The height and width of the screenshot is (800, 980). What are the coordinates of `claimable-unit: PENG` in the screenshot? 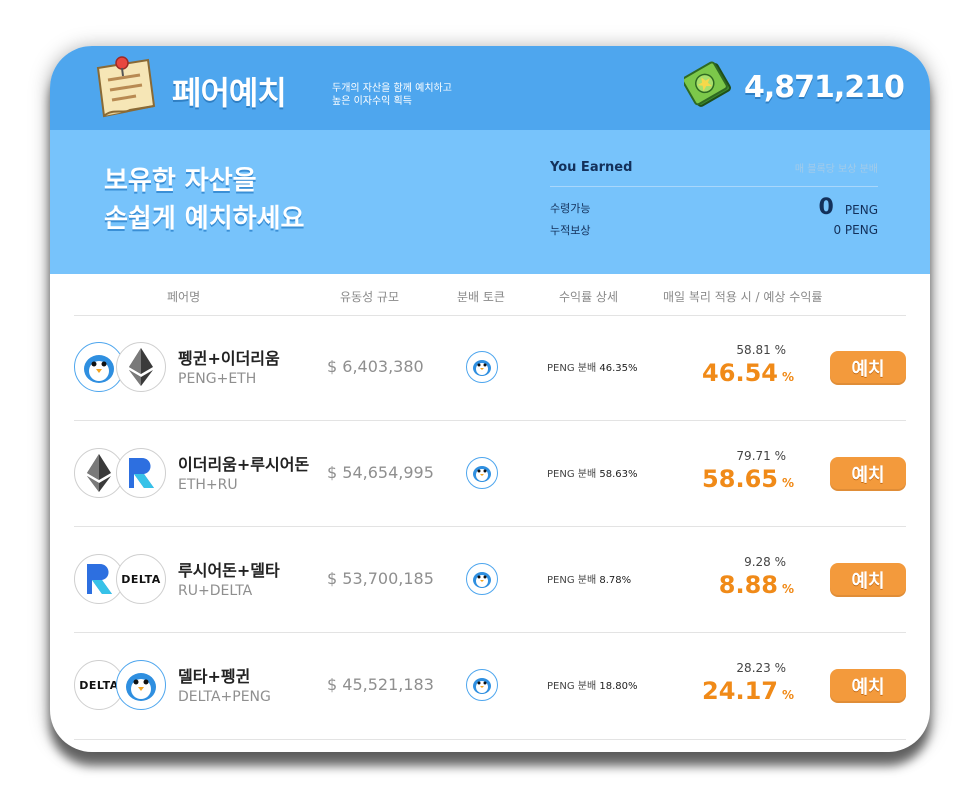 It's located at (861, 210).